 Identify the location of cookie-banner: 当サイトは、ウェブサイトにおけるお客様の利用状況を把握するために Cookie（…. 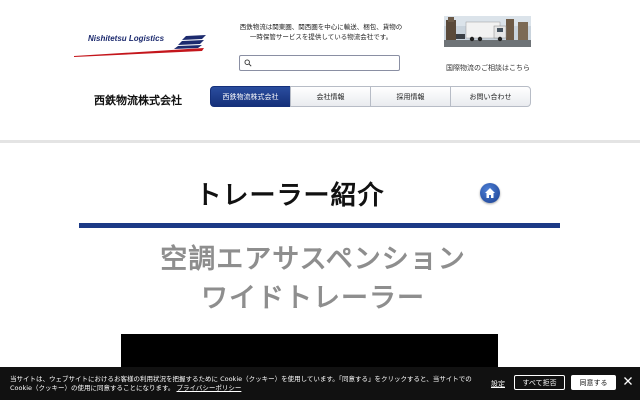
(320, 383).